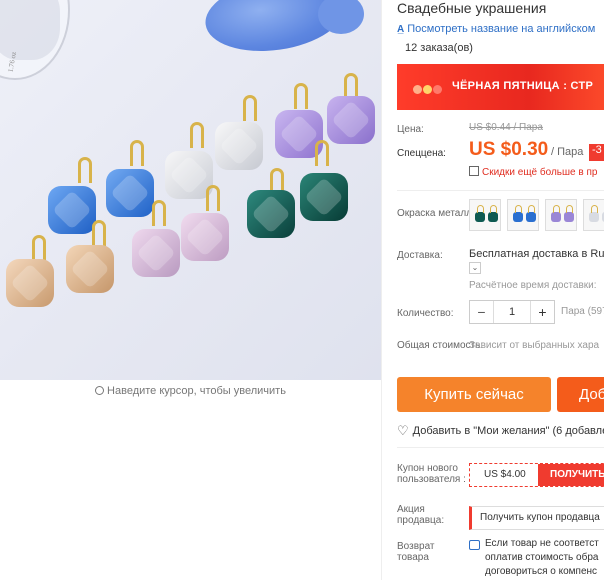  I want to click on wishlist-link: ♡ Добавить в "Мои желания" (6 добавлен, so click(500, 431).